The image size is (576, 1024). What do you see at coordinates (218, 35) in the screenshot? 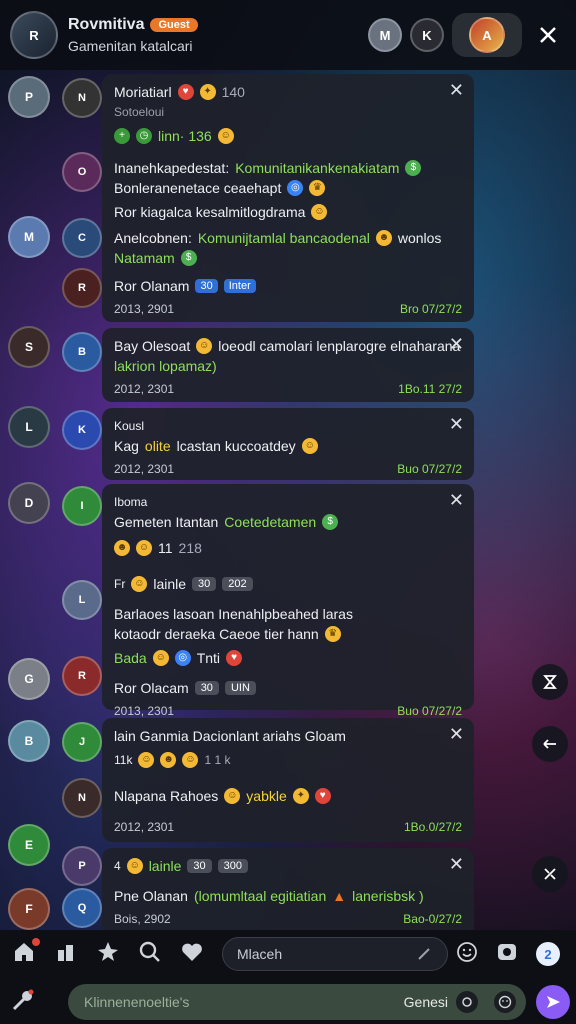
I see `chat-title-block: Rovmitiva Guest Gamenitan katalcari` at bounding box center [218, 35].